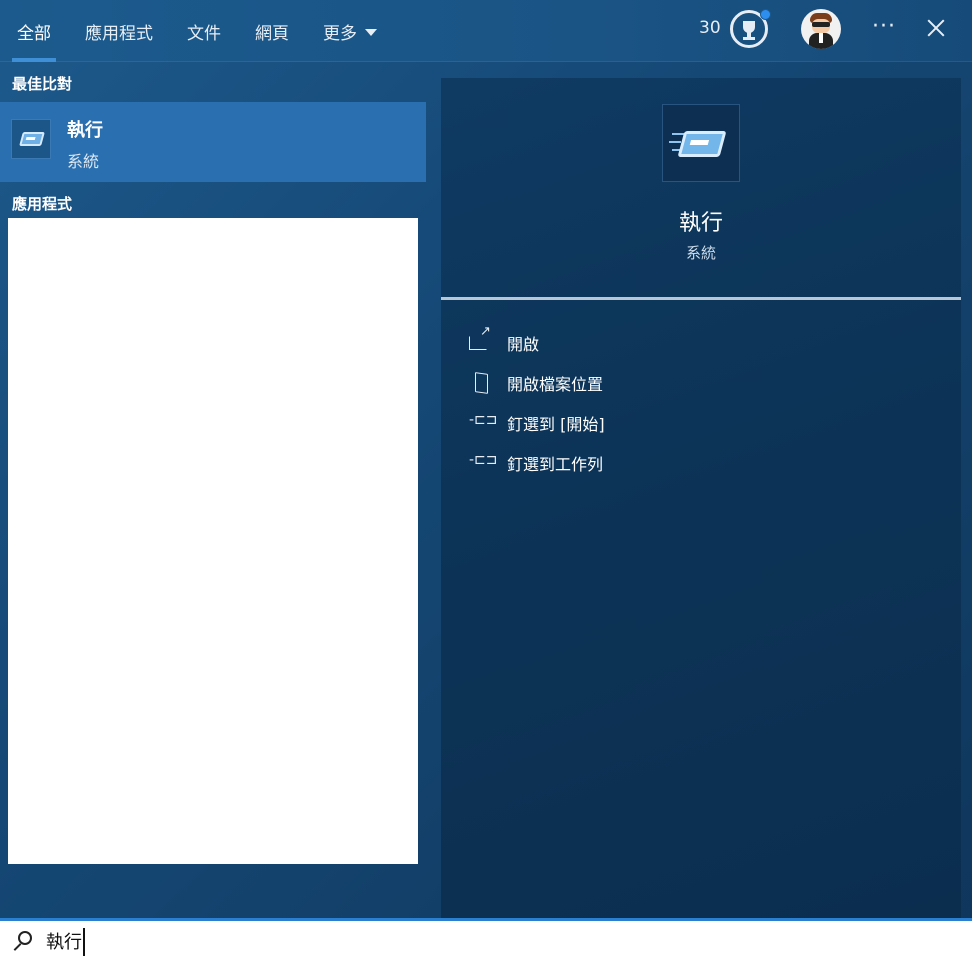 The image size is (972, 960). Describe the element at coordinates (350, 31) in the screenshot. I see `tab-more: 更多` at that location.